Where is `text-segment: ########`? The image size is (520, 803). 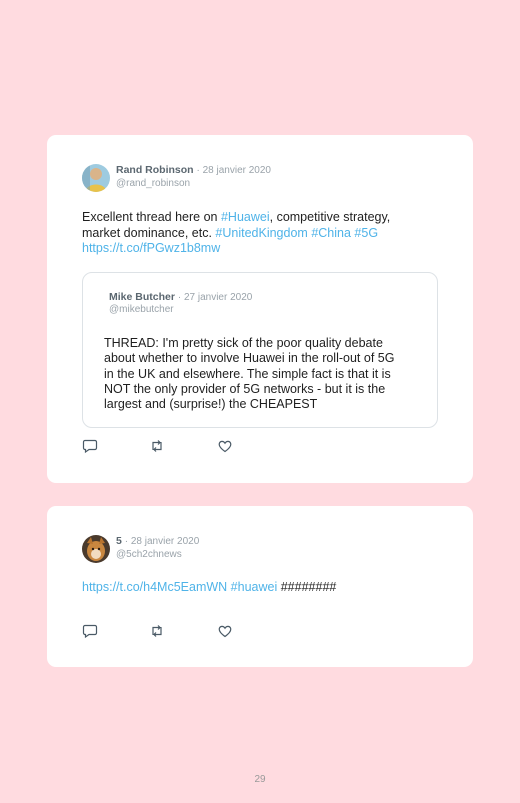 text-segment: ######## is located at coordinates (308, 587).